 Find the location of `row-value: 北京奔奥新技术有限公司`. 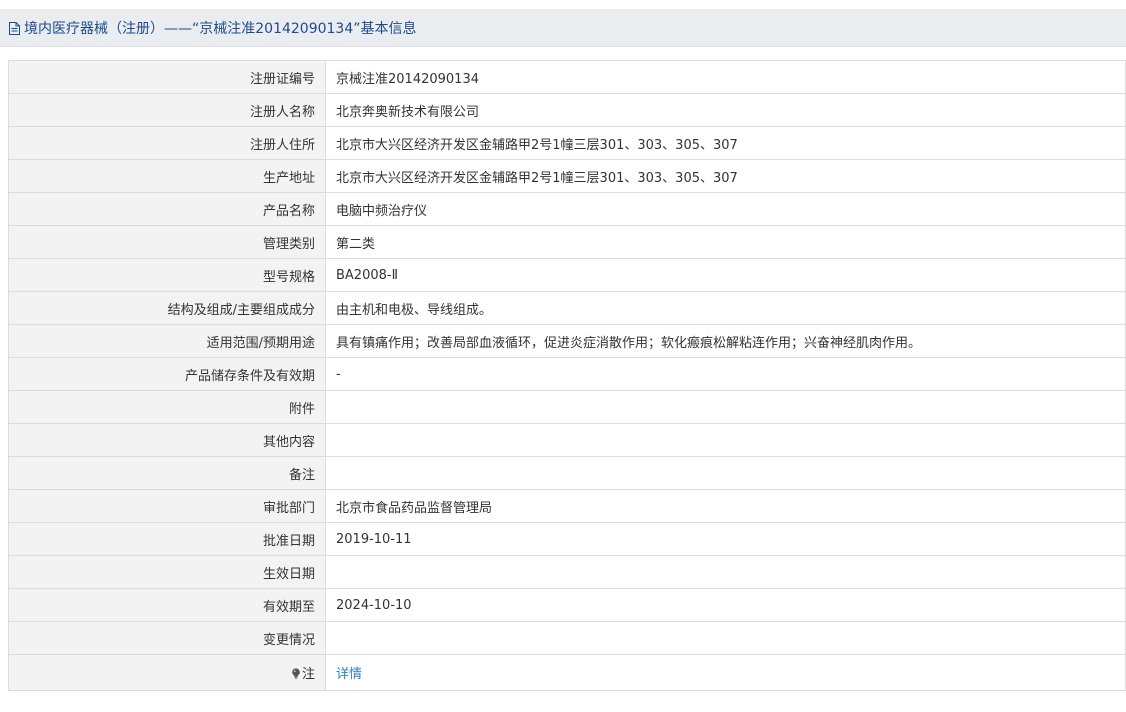

row-value: 北京奔奥新技术有限公司 is located at coordinates (725, 110).